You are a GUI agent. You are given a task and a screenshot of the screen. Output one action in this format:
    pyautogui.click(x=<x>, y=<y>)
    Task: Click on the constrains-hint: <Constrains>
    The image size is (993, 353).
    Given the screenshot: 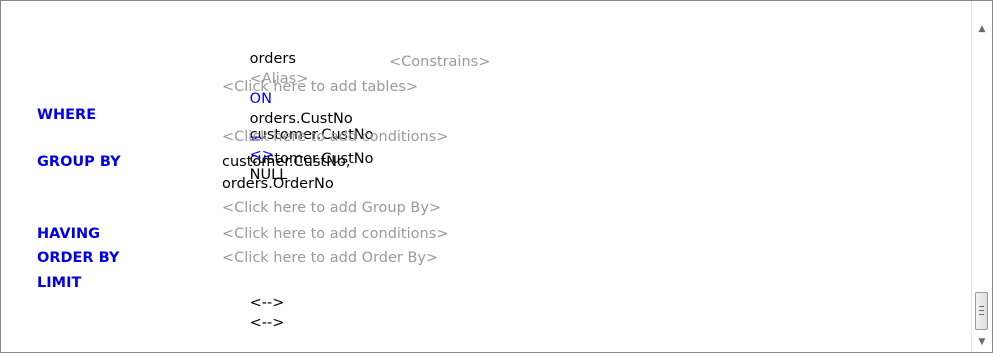 What is the action you would take?
    pyautogui.click(x=439, y=62)
    